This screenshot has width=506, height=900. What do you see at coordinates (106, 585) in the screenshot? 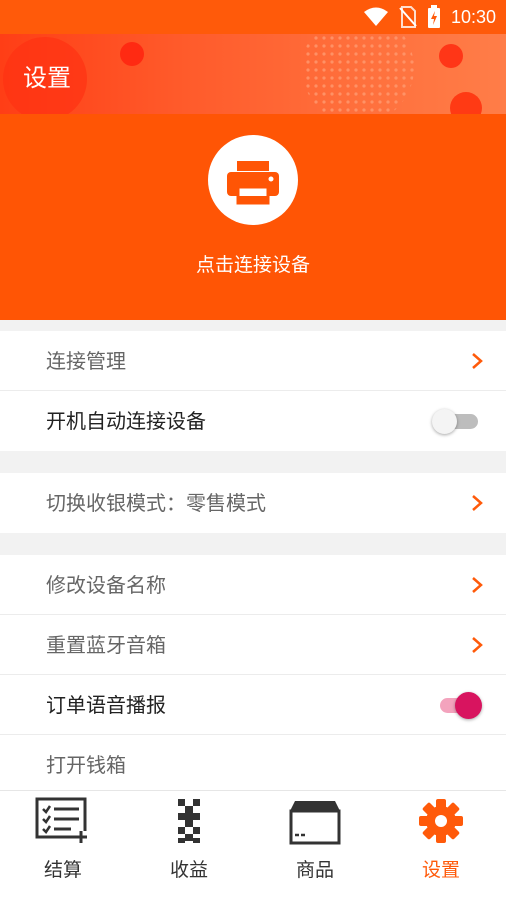
I see `row-label: 修改设备名称` at bounding box center [106, 585].